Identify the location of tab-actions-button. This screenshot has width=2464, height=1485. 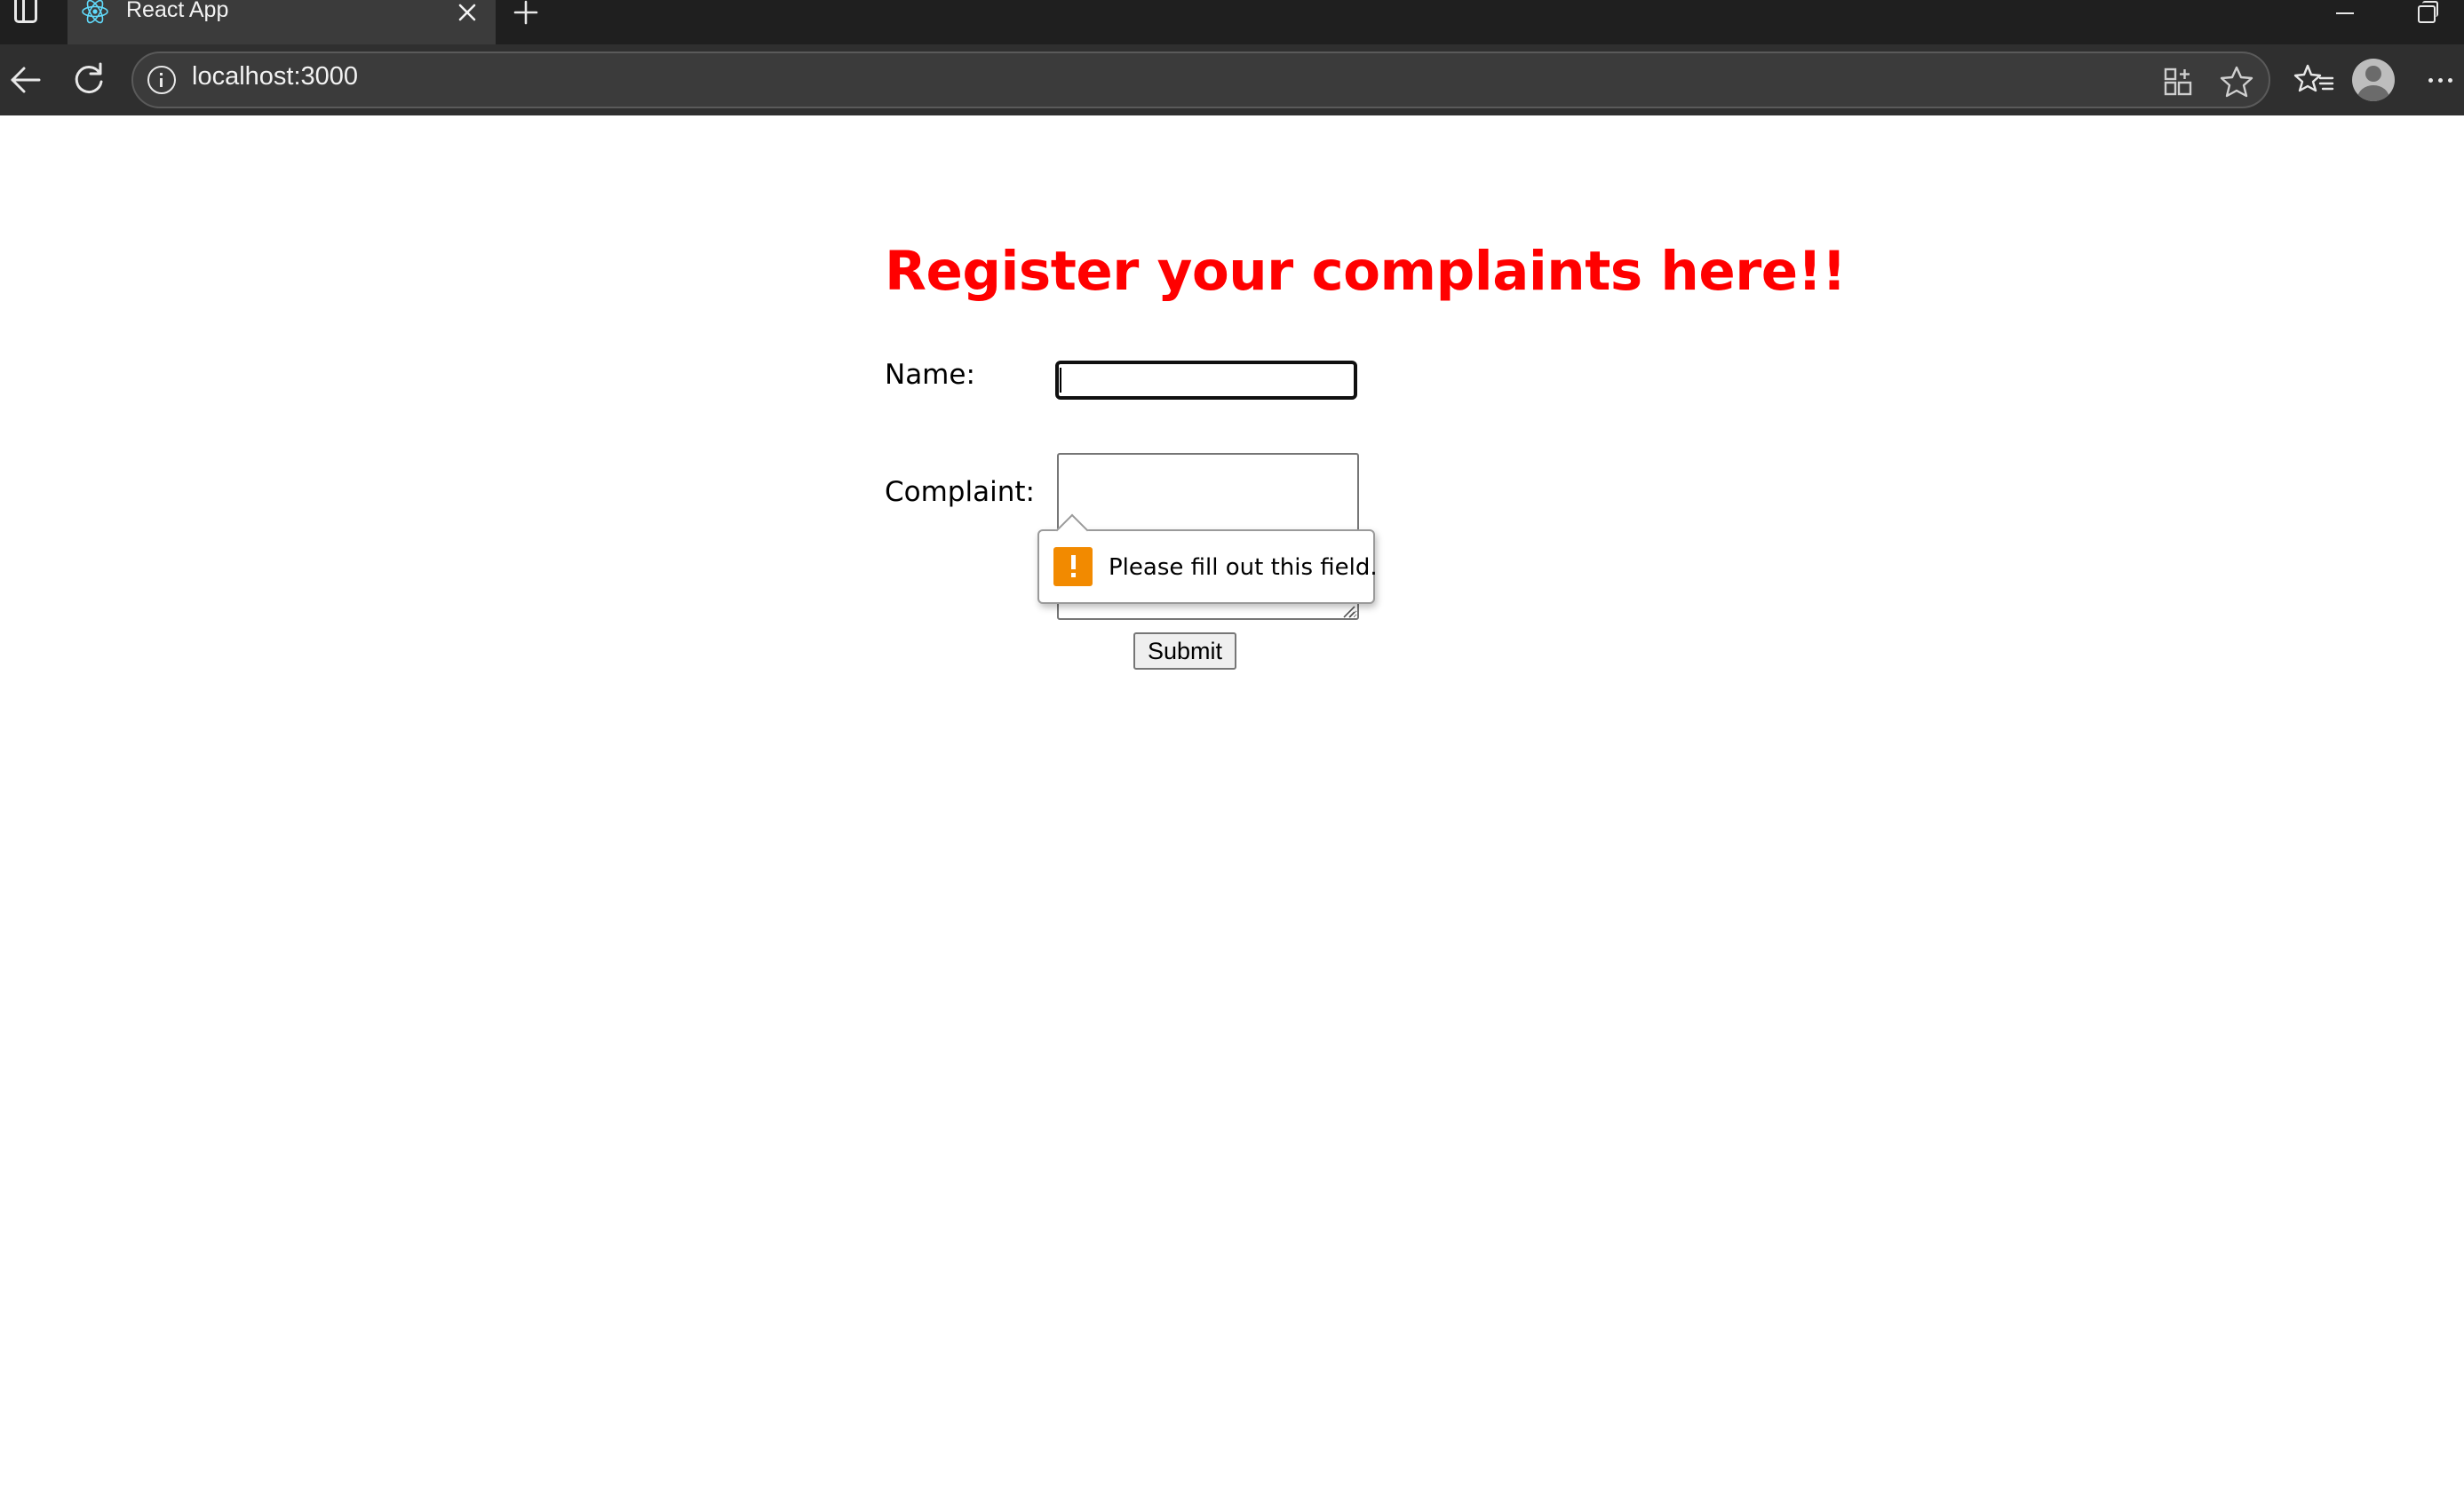
(25, 14).